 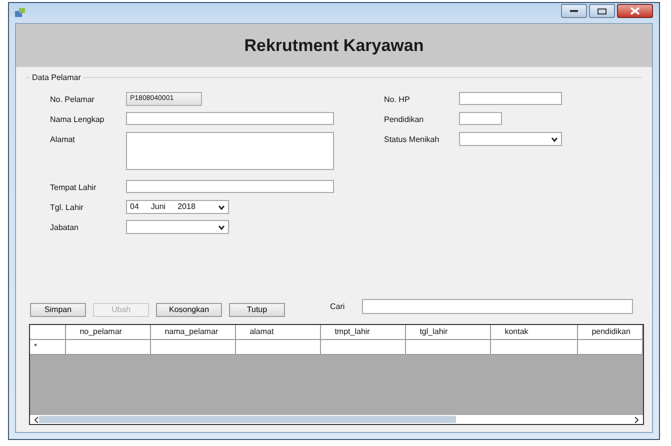 What do you see at coordinates (189, 310) in the screenshot?
I see `form-button: Kosongkan` at bounding box center [189, 310].